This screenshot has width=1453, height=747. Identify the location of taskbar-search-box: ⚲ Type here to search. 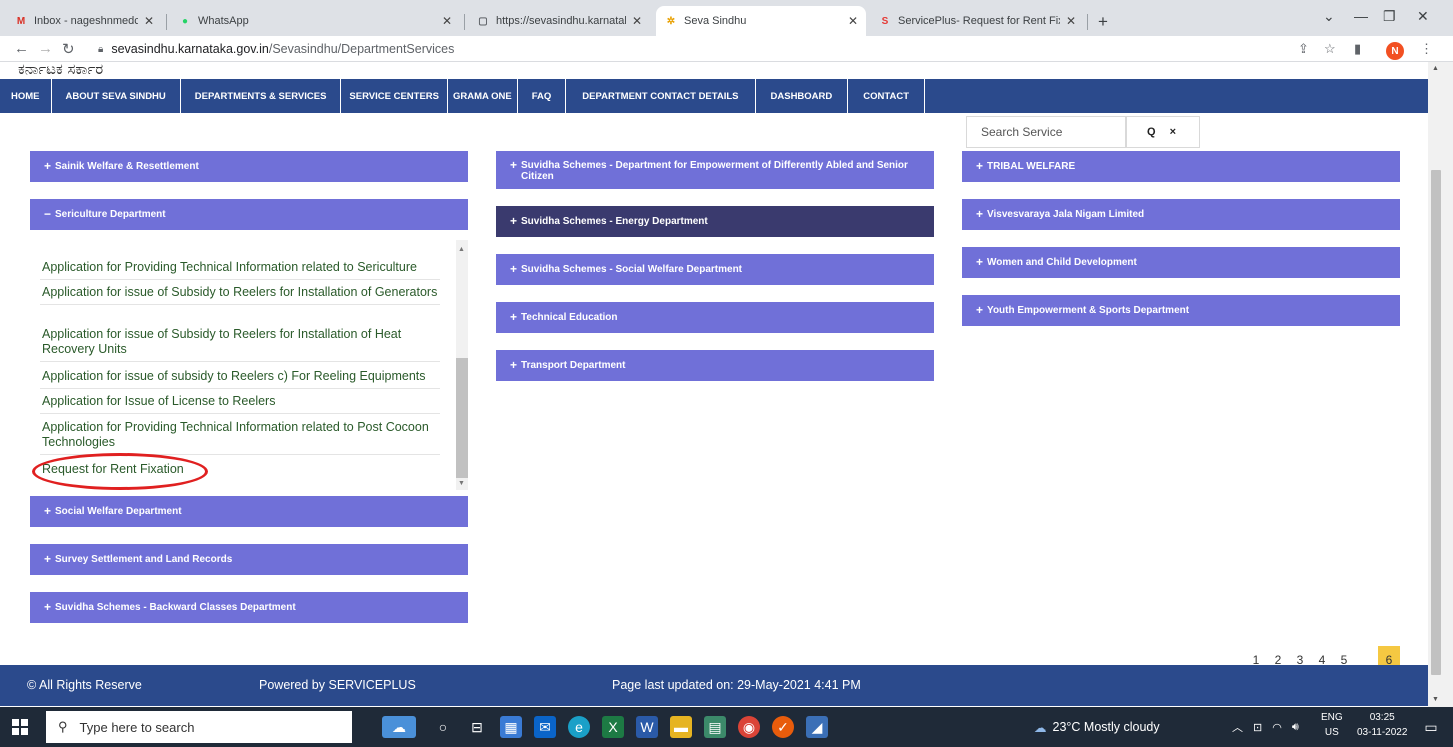
(199, 727).